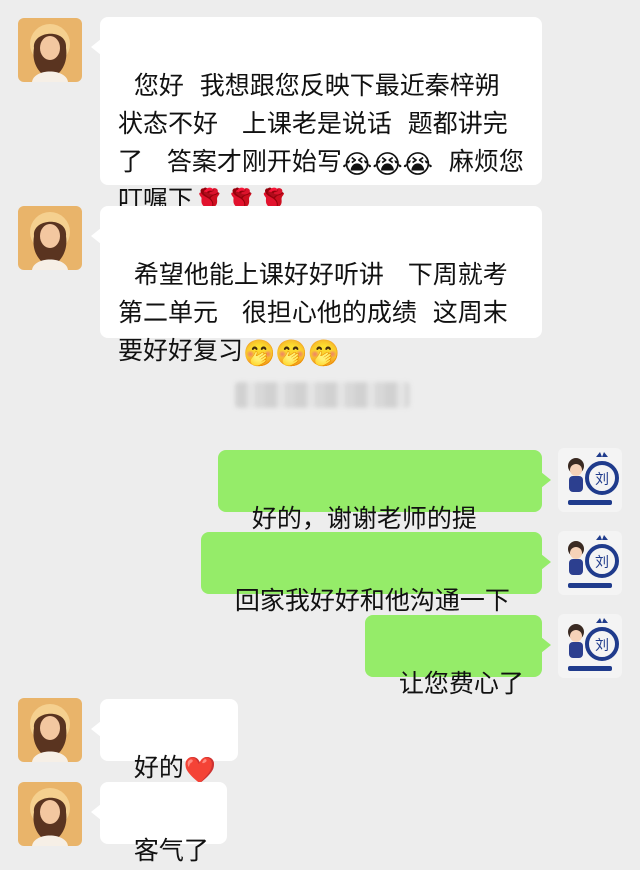 The image size is (640, 870). What do you see at coordinates (158, 767) in the screenshot?
I see `message-text: 好的` at bounding box center [158, 767].